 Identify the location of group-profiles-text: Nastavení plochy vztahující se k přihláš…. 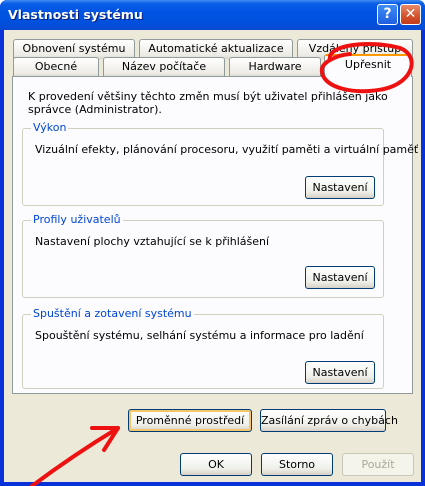
(152, 241).